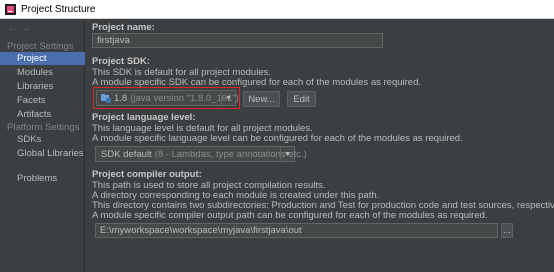 Image resolution: width=554 pixels, height=272 pixels. Describe the element at coordinates (121, 61) in the screenshot. I see `project-sdk-label: Project SDK:` at that location.